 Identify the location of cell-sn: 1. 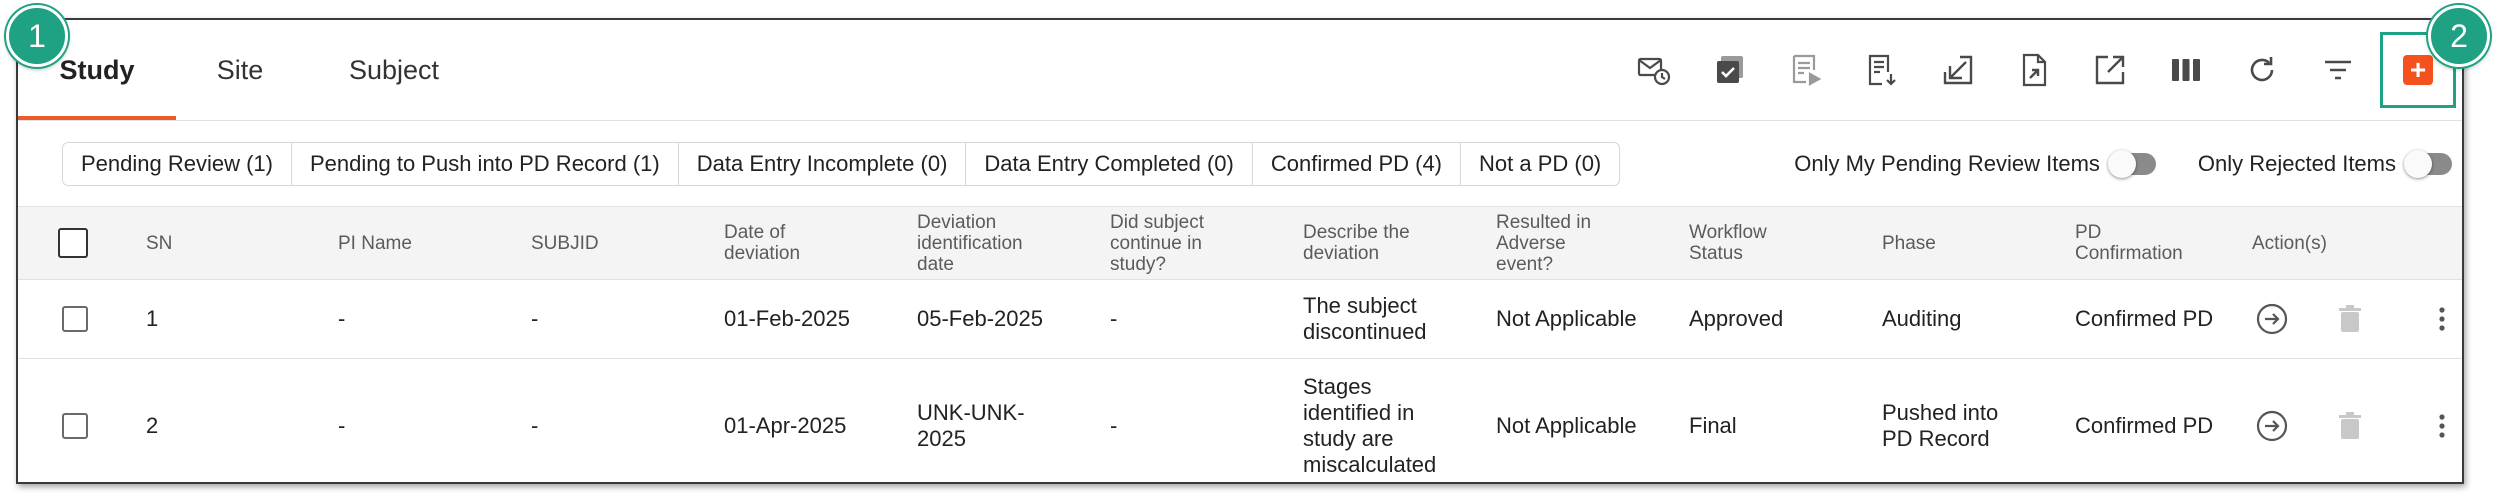
(152, 318).